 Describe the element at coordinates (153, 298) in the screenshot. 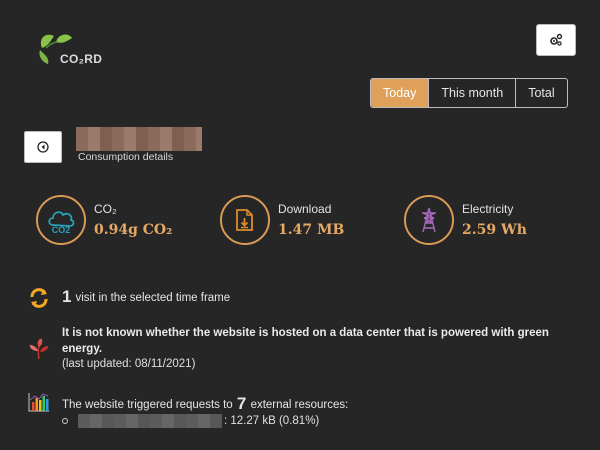

I see `visits-text: visit in the selected time frame` at that location.